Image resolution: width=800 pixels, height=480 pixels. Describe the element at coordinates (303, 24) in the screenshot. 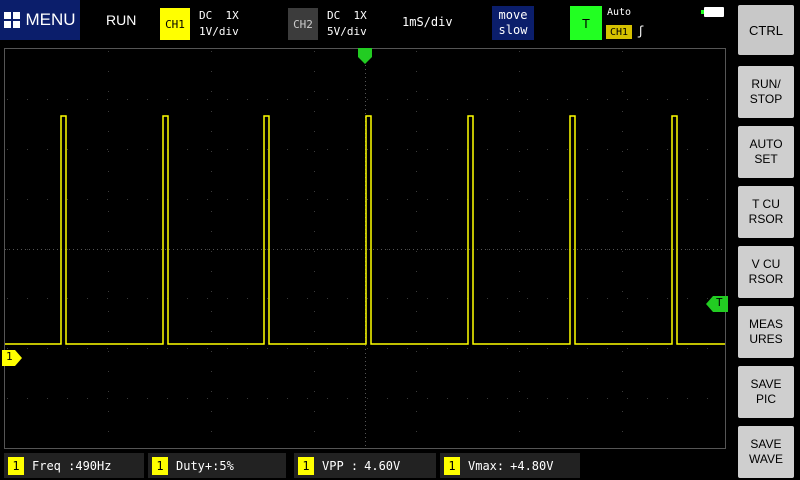

I see `ch2-badge: CH2` at that location.